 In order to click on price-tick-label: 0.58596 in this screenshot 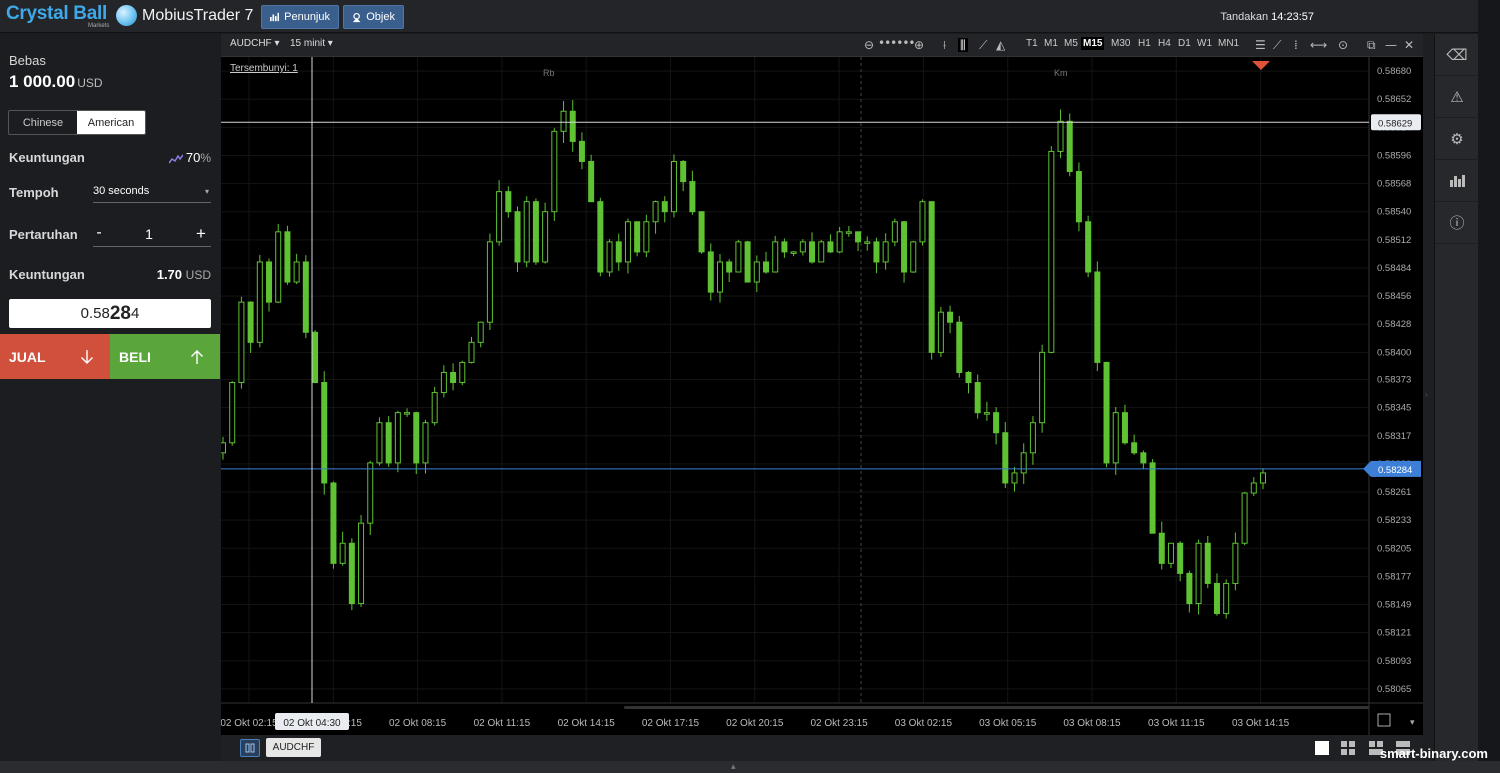, I will do `click(1394, 155)`.